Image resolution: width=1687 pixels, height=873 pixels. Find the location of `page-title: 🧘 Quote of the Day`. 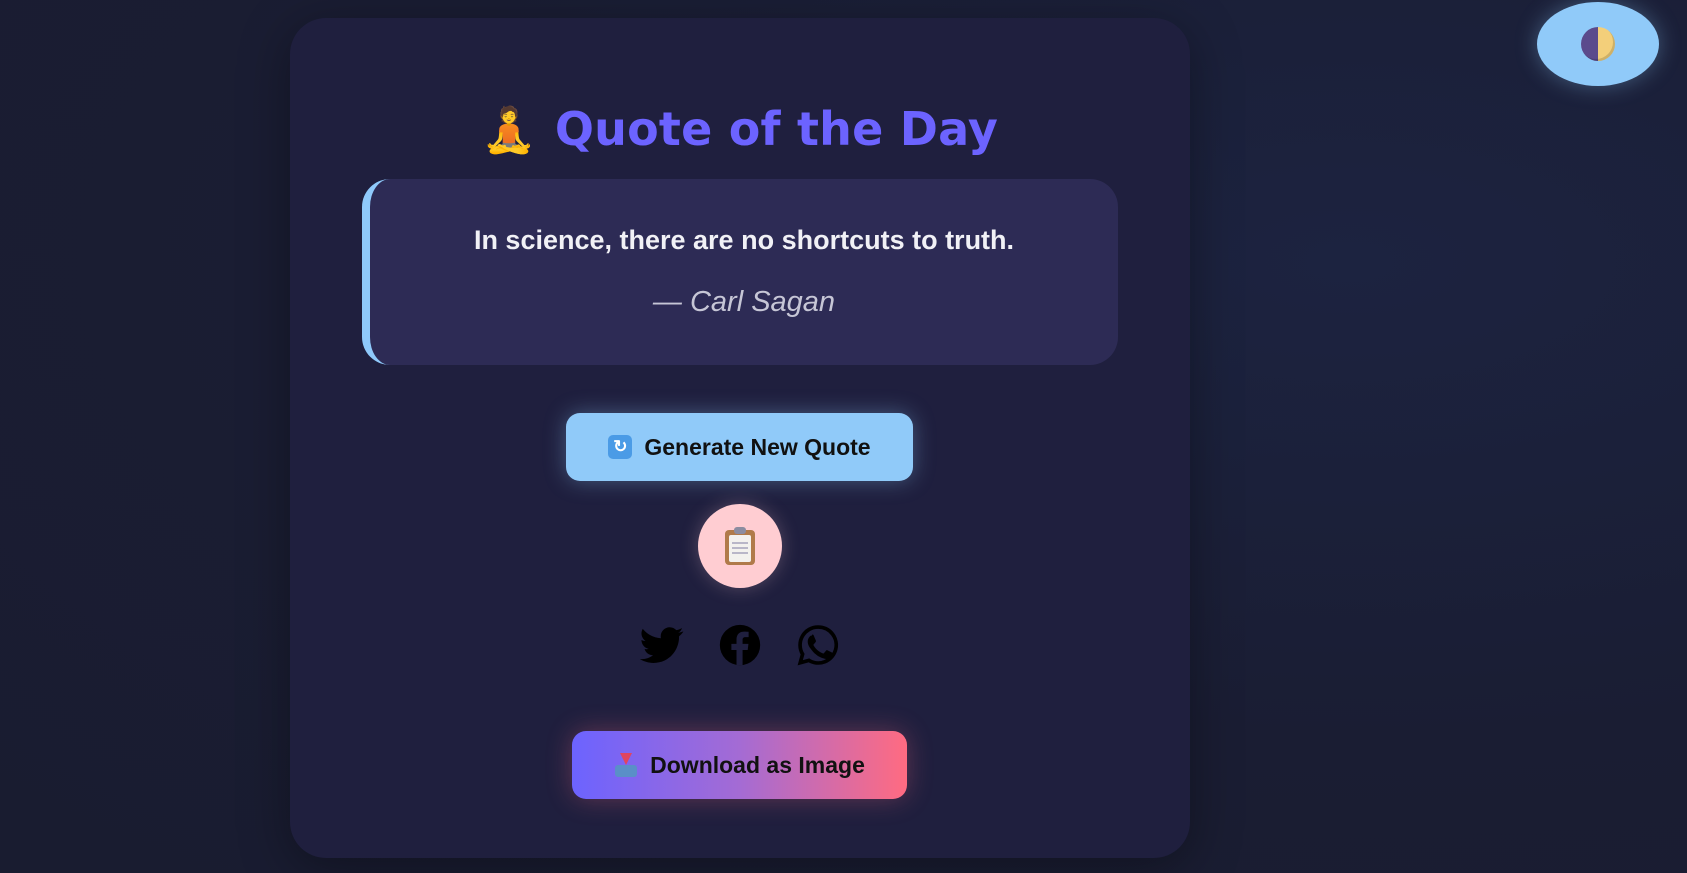

page-title: 🧘 Quote of the Day is located at coordinates (740, 129).